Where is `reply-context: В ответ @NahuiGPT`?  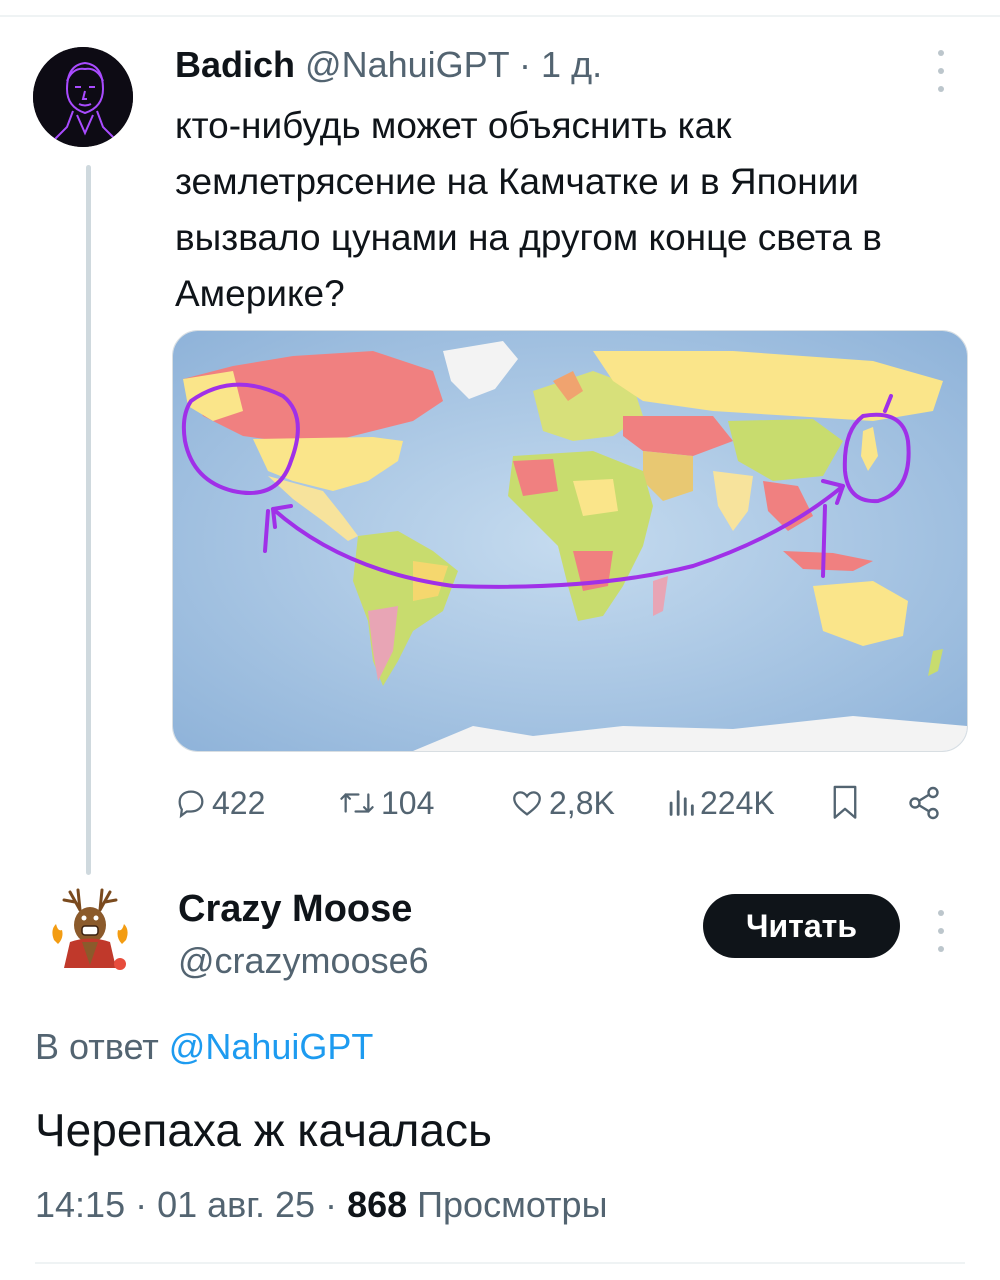 reply-context: В ответ @NahuiGPT is located at coordinates (204, 1047).